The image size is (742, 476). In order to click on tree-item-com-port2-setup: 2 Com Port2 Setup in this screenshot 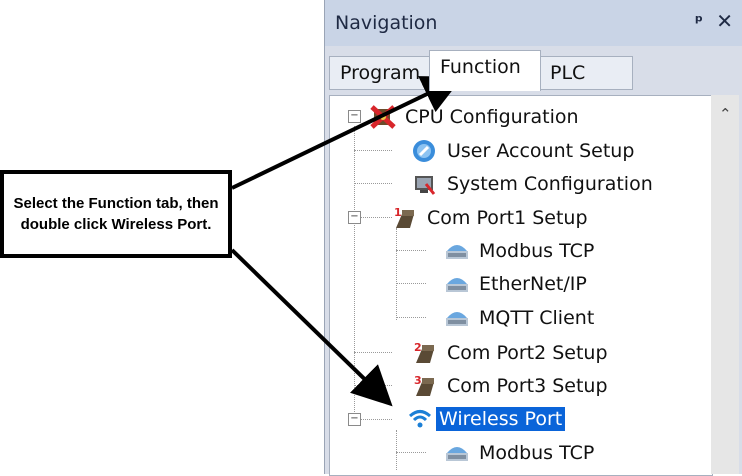, I will do `click(501, 353)`.